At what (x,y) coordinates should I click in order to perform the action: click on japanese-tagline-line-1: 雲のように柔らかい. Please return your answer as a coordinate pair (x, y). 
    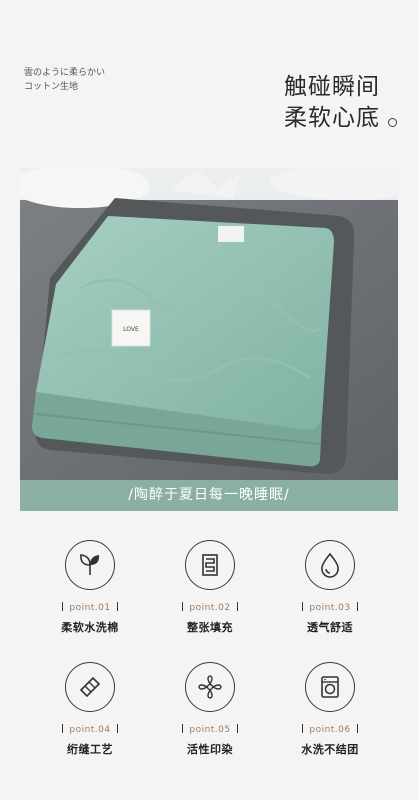
    Looking at the image, I should click on (65, 73).